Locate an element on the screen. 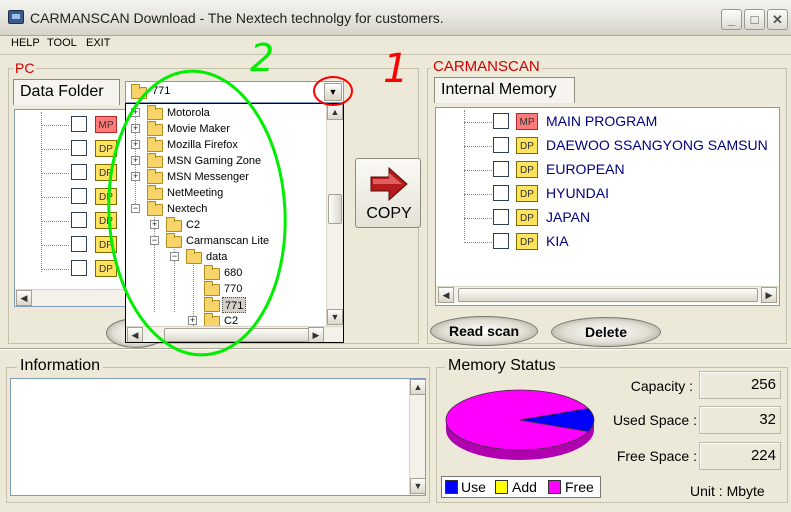  tree-node: Mozilla Firefox is located at coordinates (202, 145).